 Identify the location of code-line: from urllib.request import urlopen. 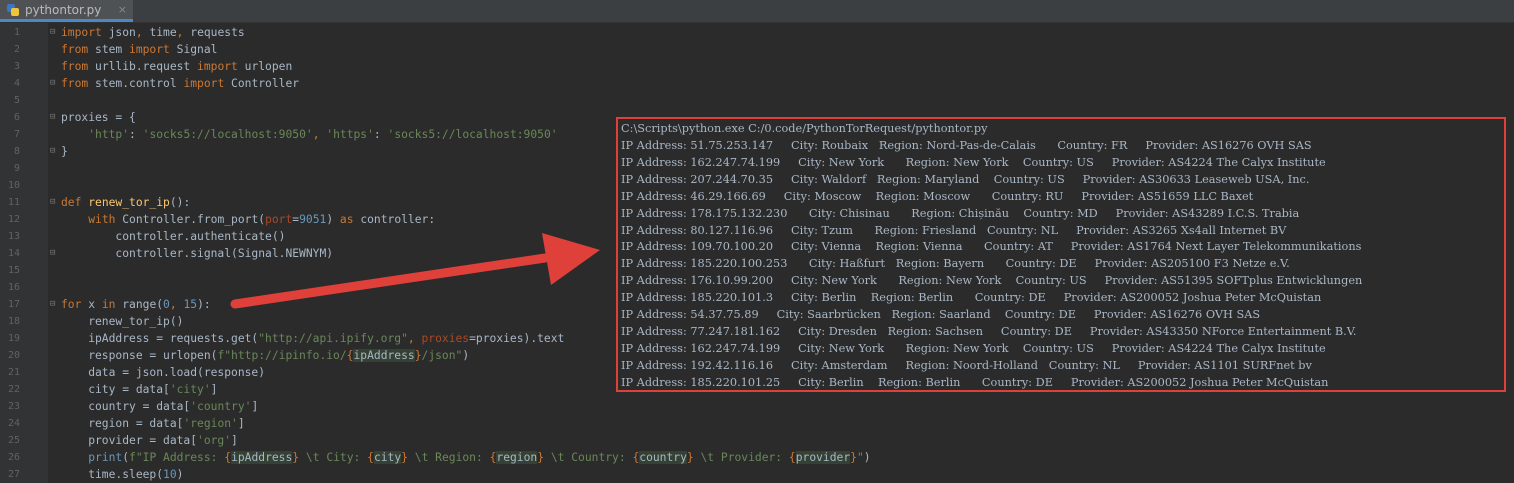
(176, 66).